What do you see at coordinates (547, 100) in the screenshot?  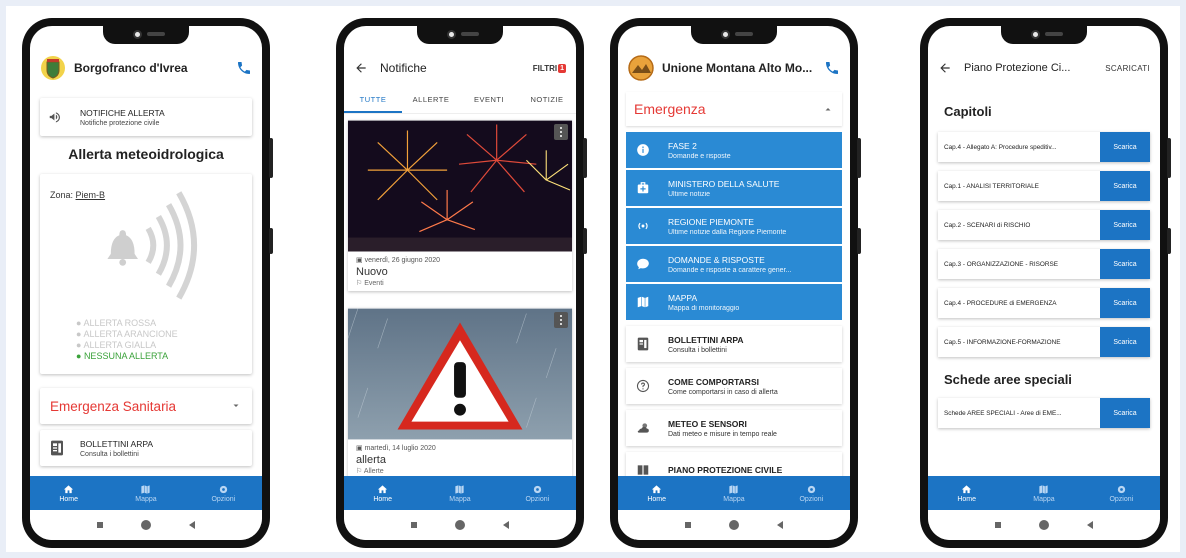 I see `tab-notizie: NOTIZIE` at bounding box center [547, 100].